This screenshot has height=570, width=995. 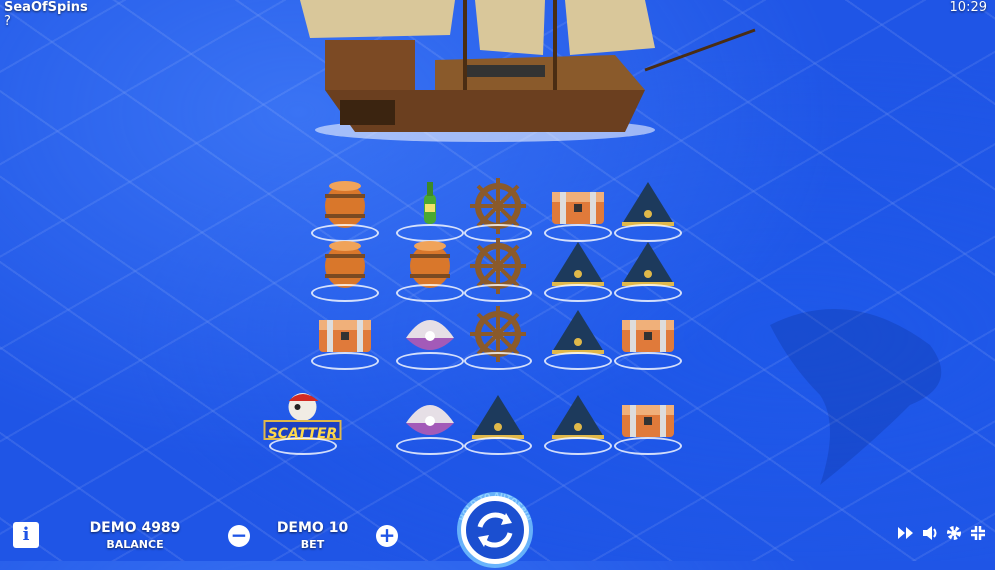 What do you see at coordinates (942, 533) in the screenshot?
I see `settings-toolbar` at bounding box center [942, 533].